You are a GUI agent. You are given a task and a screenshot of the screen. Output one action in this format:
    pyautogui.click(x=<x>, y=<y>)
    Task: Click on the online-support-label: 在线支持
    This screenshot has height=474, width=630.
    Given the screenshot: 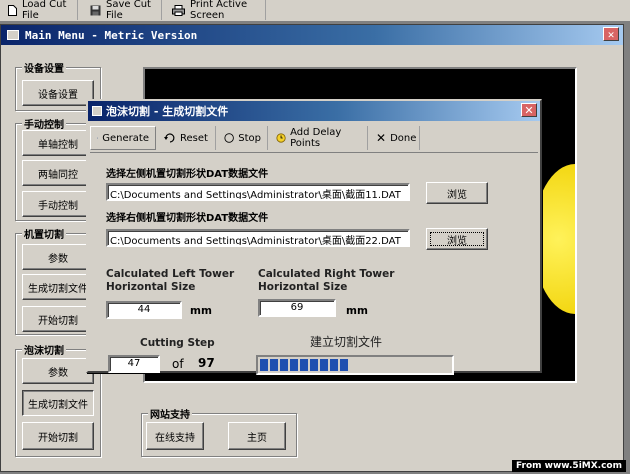 What is the action you would take?
    pyautogui.click(x=175, y=438)
    